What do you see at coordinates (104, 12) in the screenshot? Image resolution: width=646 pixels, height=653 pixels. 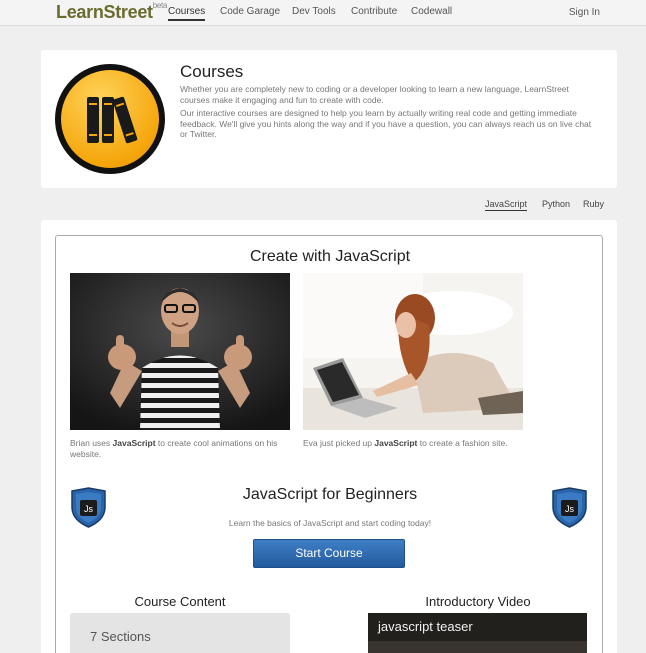 I see `logo-text: LearnStreet` at bounding box center [104, 12].